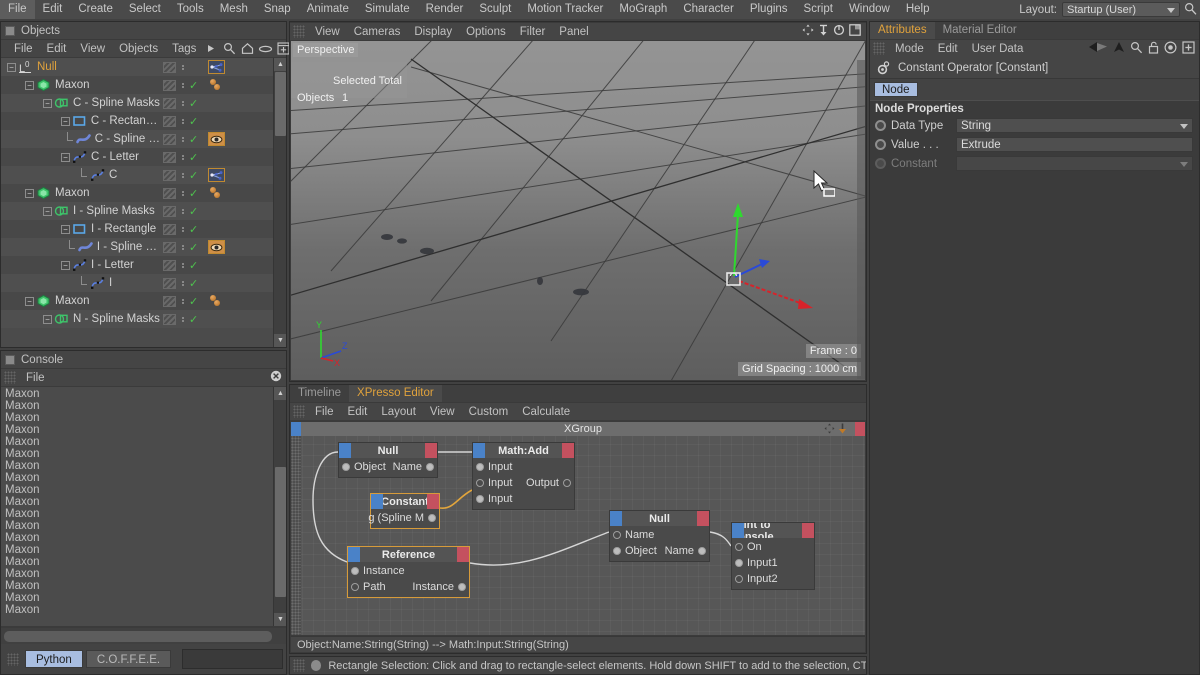  Describe the element at coordinates (320, 393) in the screenshot. I see `tab-timeline: Timeline` at that location.